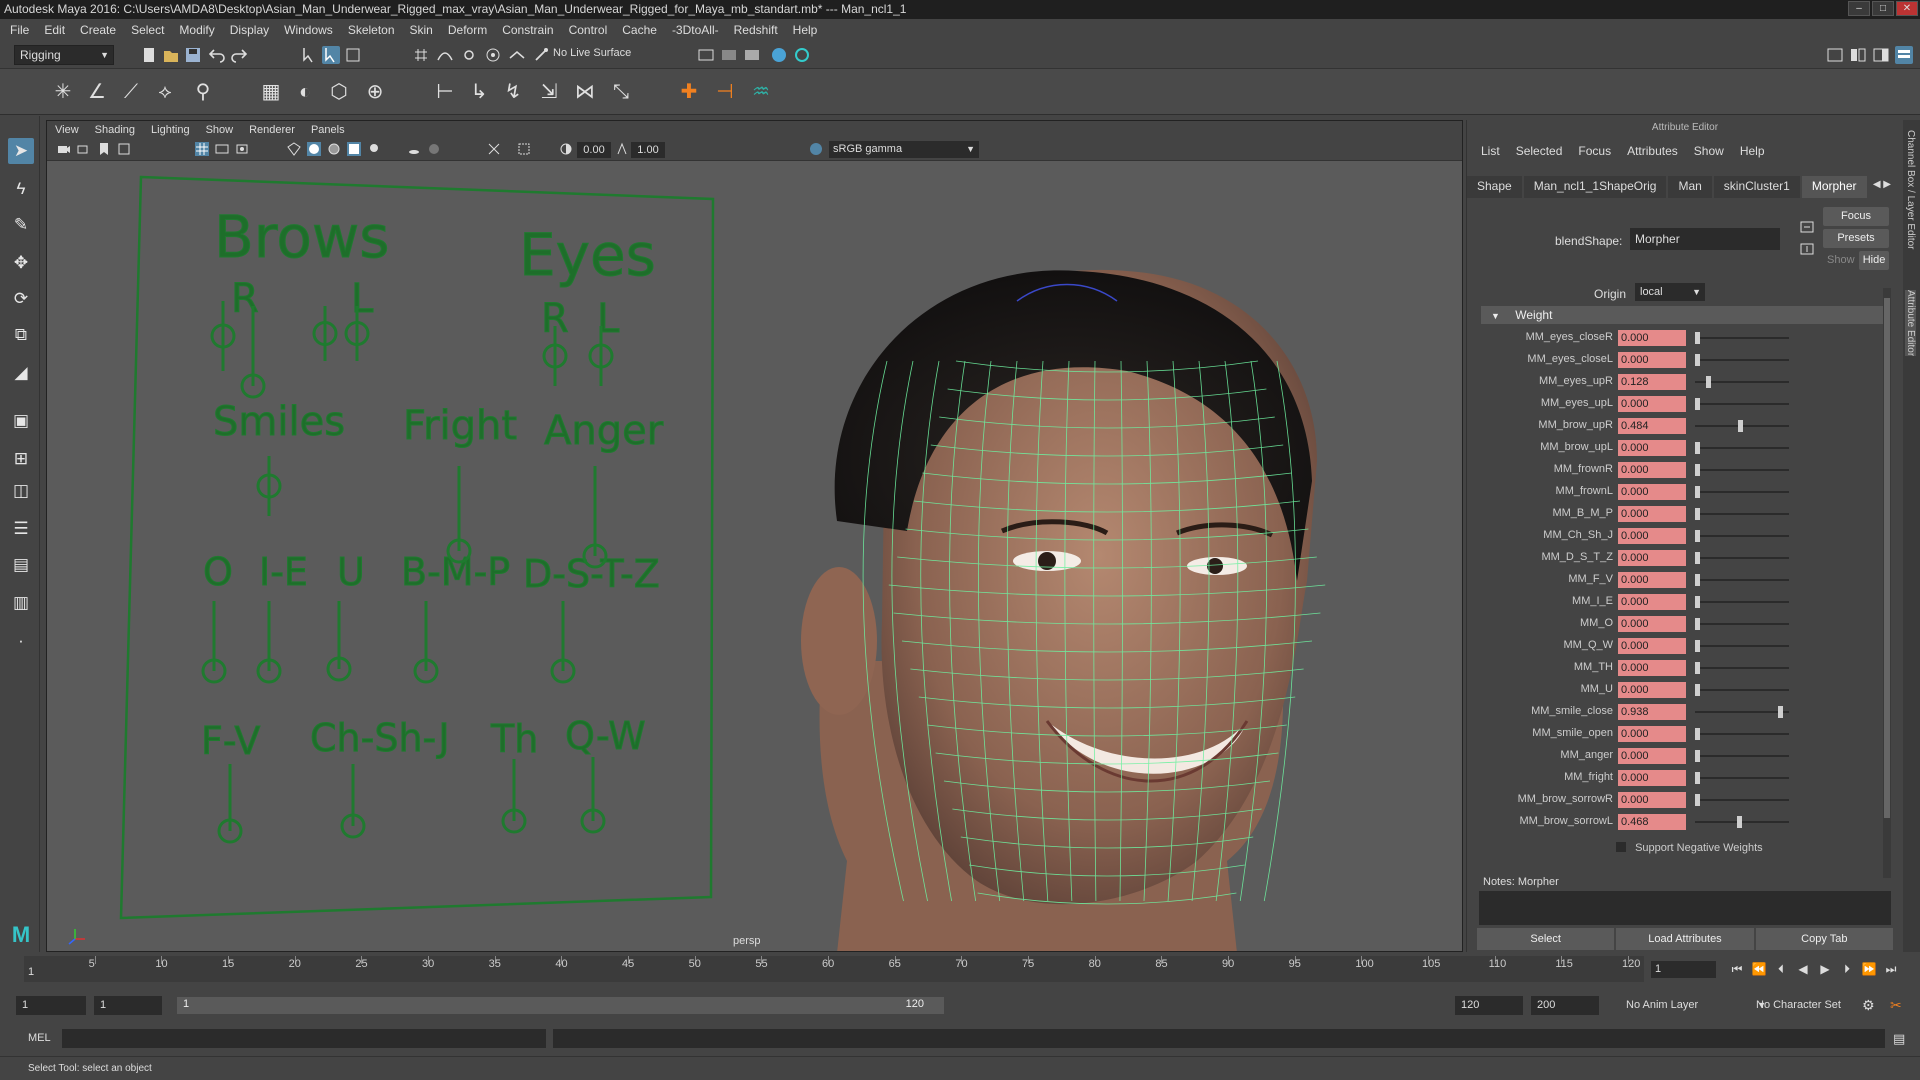 Image resolution: width=1920 pixels, height=1080 pixels. I want to click on render-settings-icon, so click(706, 55).